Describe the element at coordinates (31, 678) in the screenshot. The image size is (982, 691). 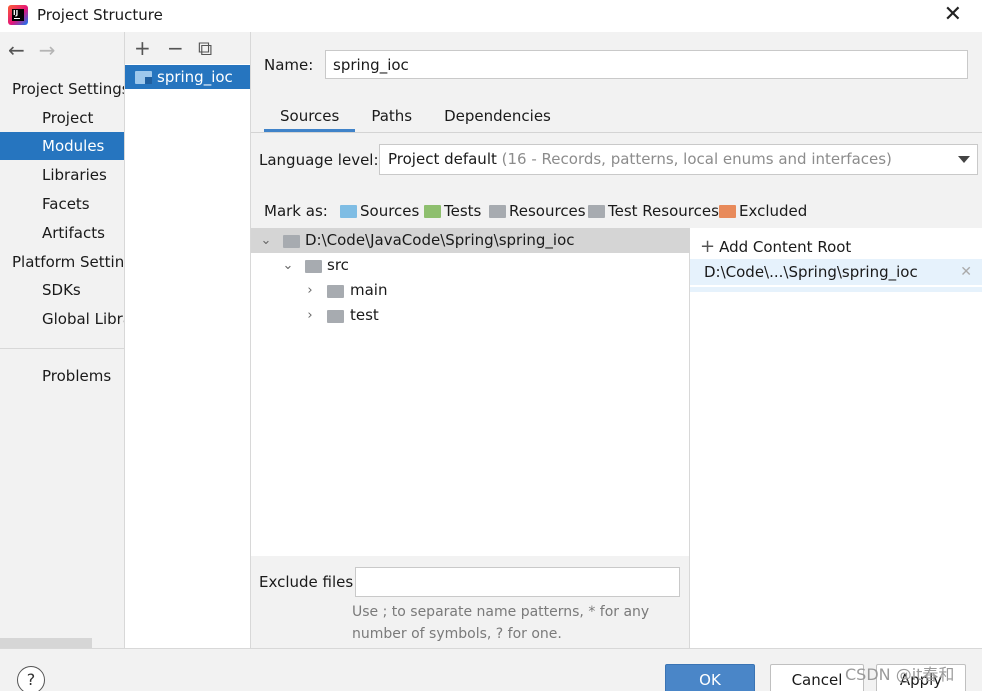
I see `help-icon: ?` at that location.